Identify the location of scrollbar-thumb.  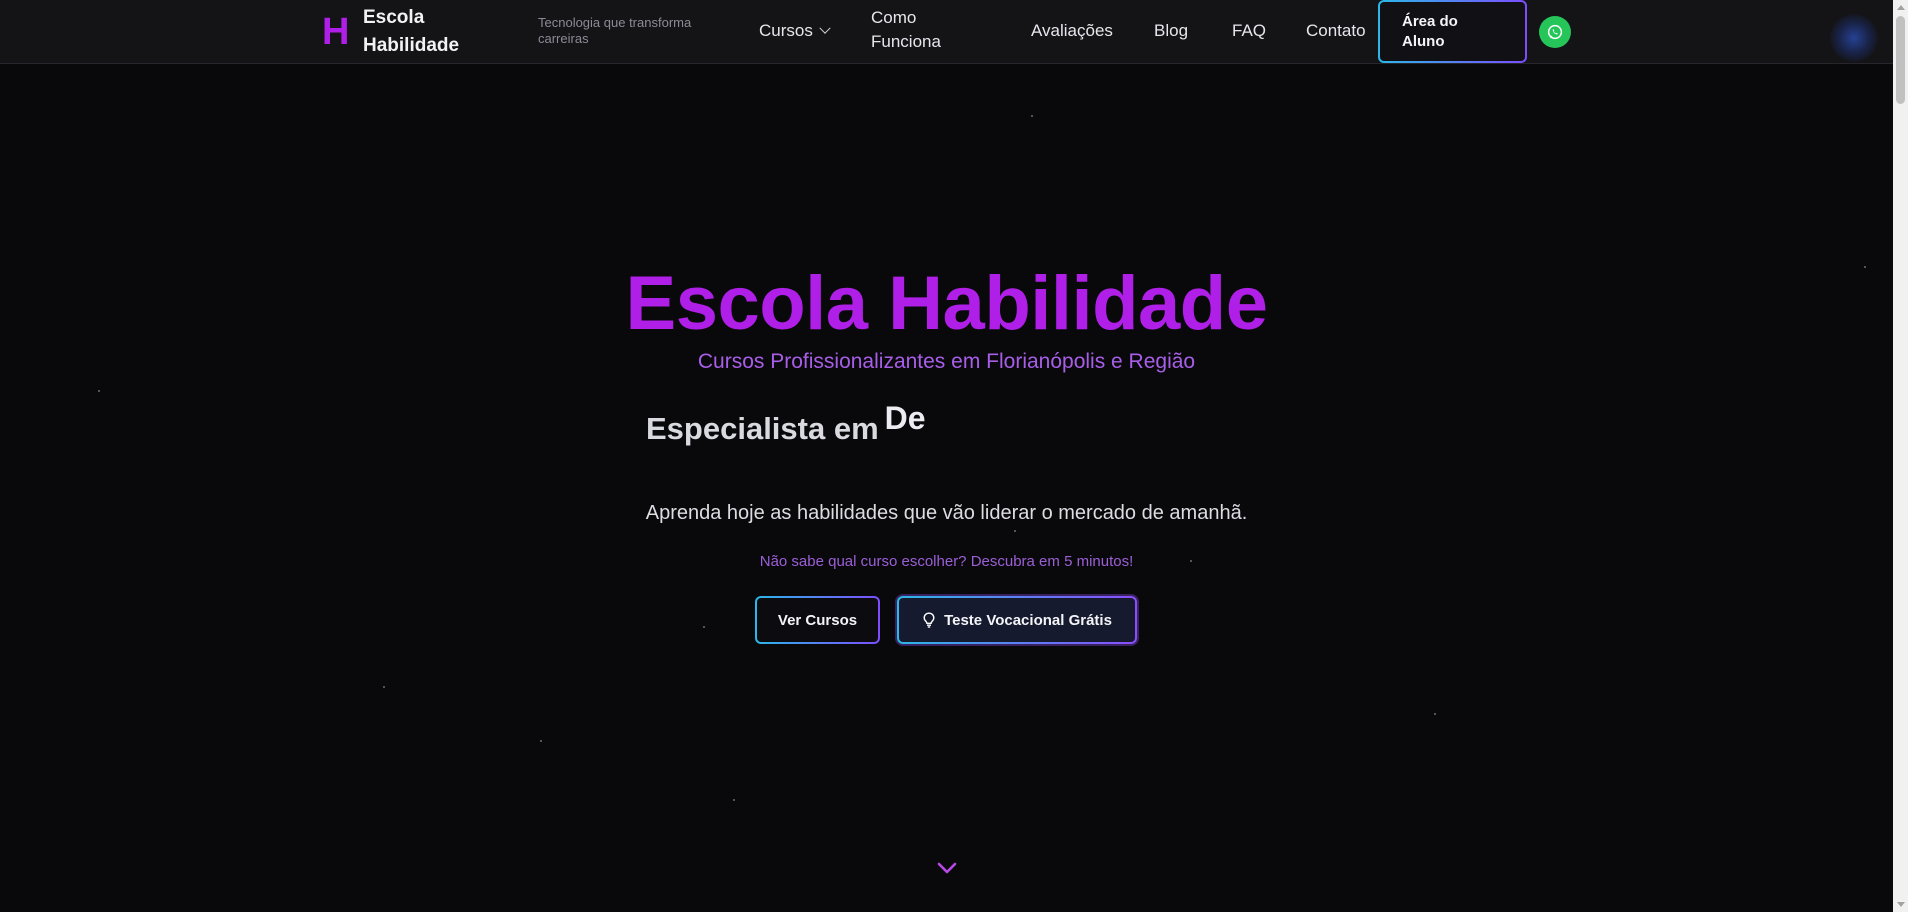
(1900, 60).